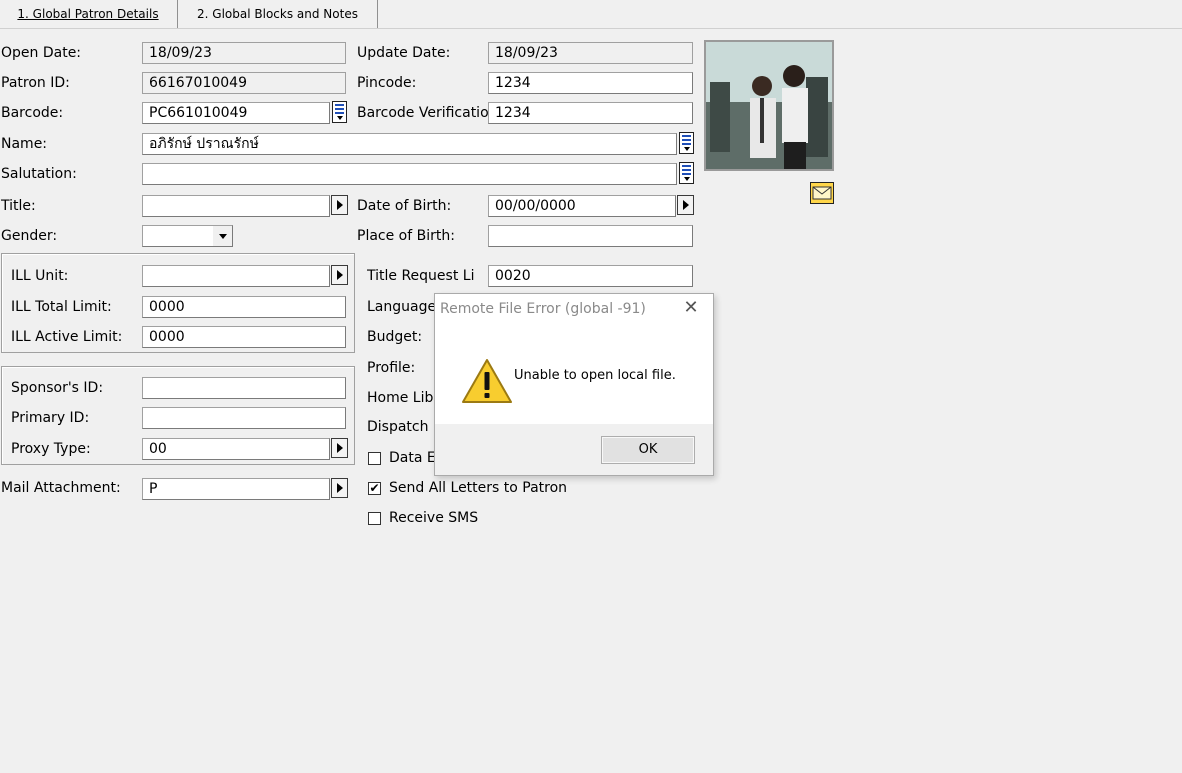  What do you see at coordinates (395, 337) in the screenshot?
I see `budget-label: Budget:` at bounding box center [395, 337].